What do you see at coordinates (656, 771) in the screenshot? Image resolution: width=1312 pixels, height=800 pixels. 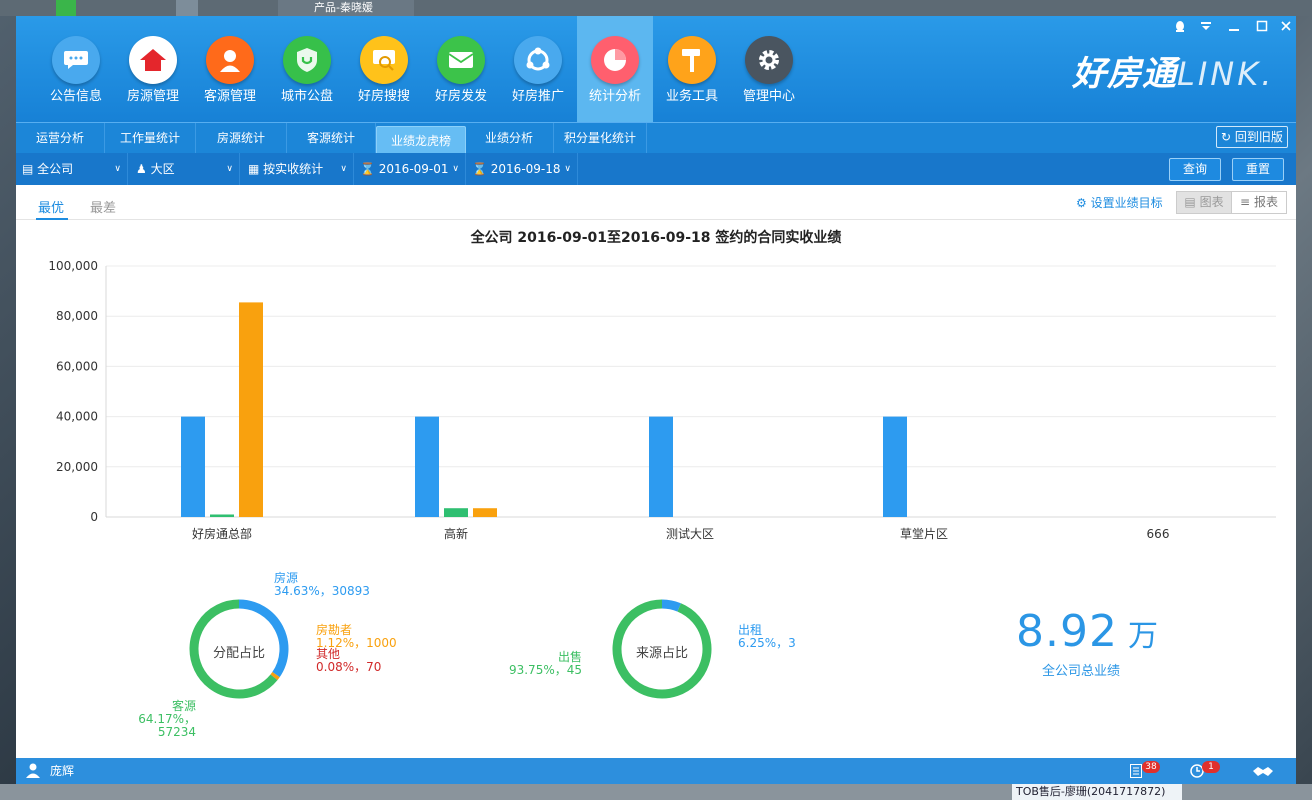 I see `status-bar: 庞辉 38 1` at bounding box center [656, 771].